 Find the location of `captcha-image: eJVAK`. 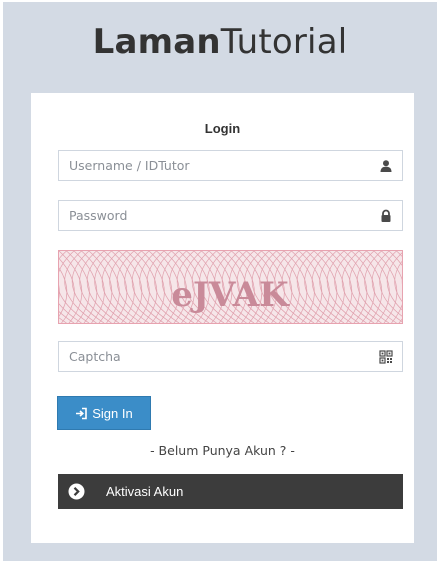

captcha-image: eJVAK is located at coordinates (230, 287).